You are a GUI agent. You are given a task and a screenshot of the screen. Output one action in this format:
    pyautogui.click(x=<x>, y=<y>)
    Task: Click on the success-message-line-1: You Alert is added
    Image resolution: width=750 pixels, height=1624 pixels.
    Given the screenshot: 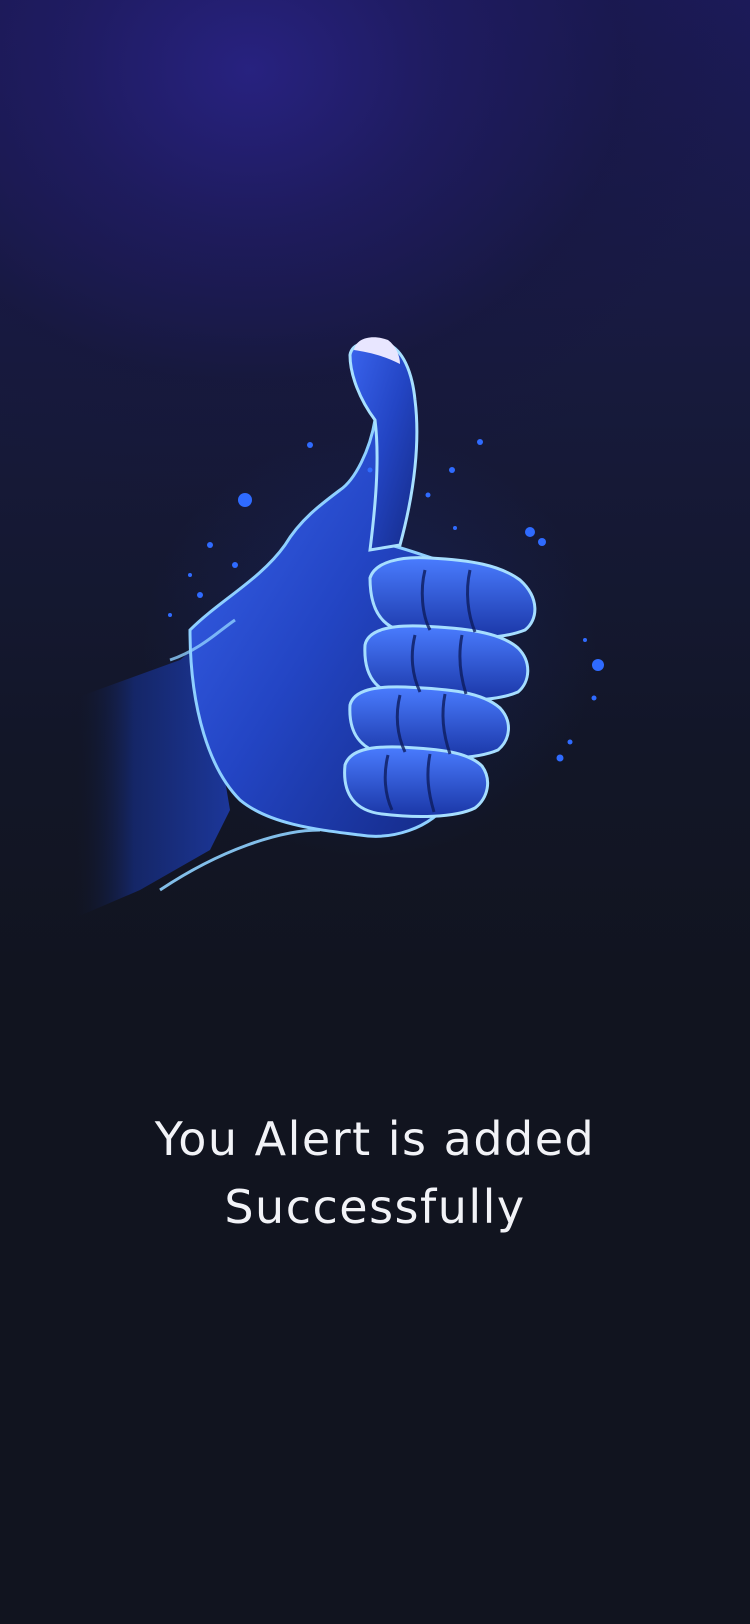 What is the action you would take?
    pyautogui.click(x=375, y=1139)
    